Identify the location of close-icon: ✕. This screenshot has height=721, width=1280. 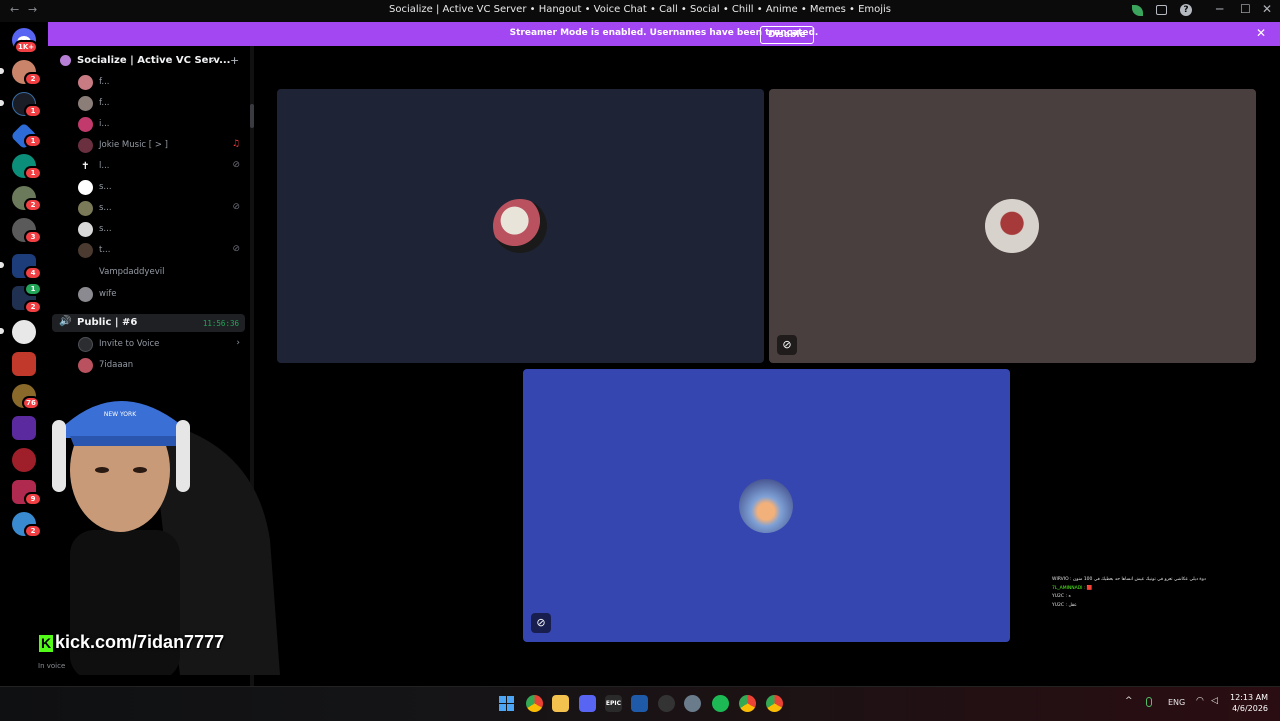
(1261, 33).